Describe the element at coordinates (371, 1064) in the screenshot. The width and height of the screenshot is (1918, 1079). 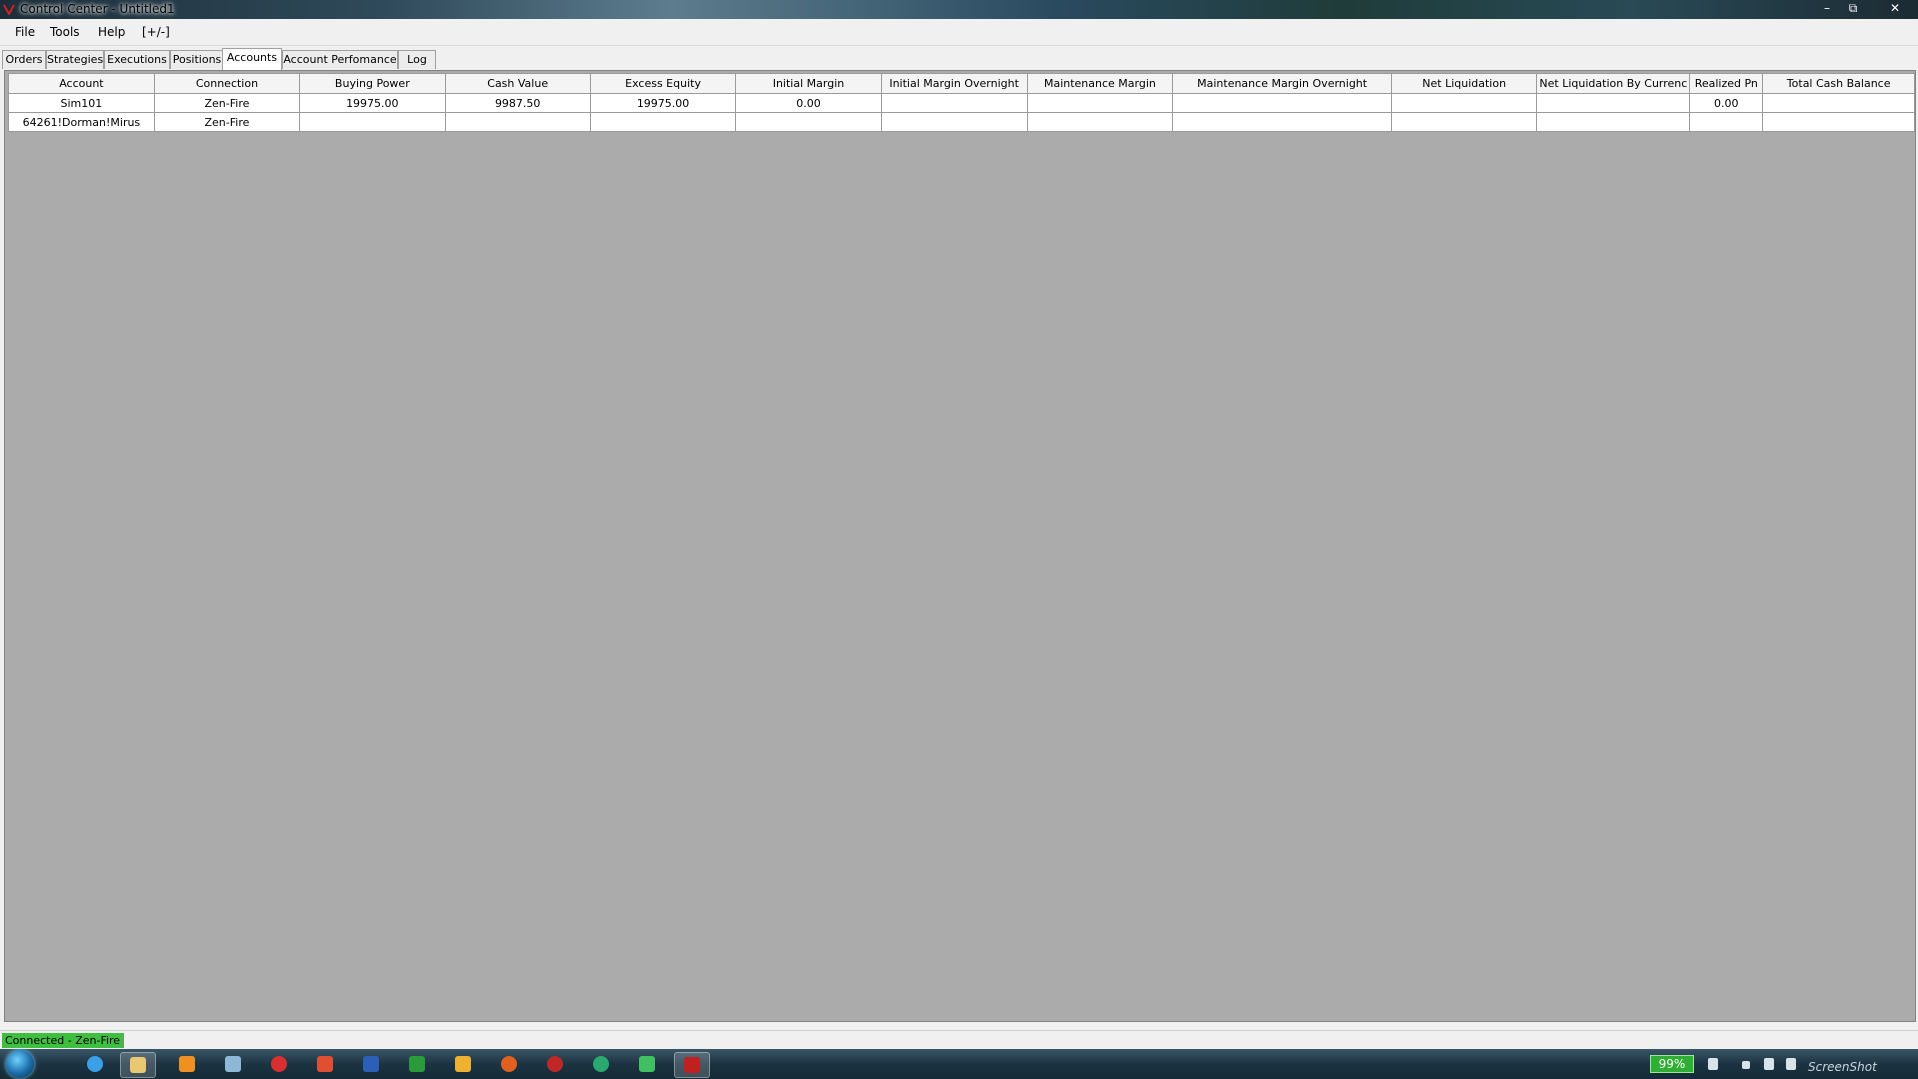
I see `word-icon` at that location.